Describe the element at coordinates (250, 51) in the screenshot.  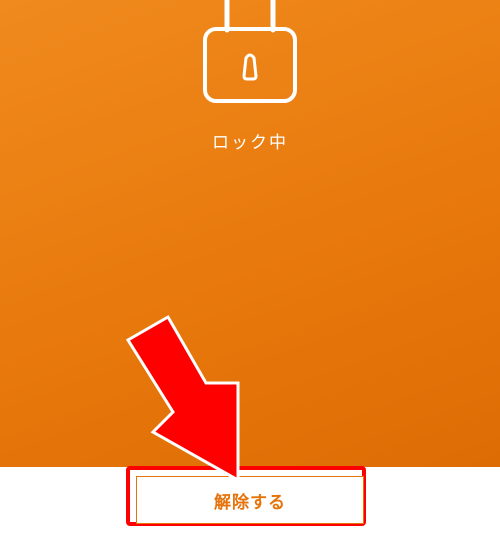
I see `padlock-icon` at that location.